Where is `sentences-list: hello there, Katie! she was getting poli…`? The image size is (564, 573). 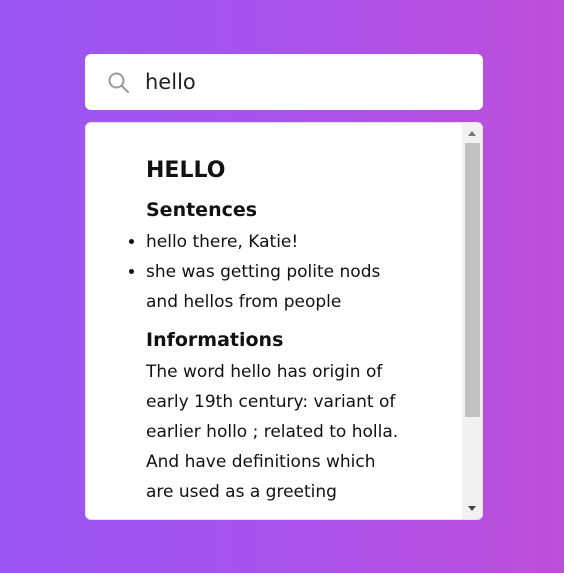 sentences-list: hello there, Katie! she was getting poli… is located at coordinates (273, 272).